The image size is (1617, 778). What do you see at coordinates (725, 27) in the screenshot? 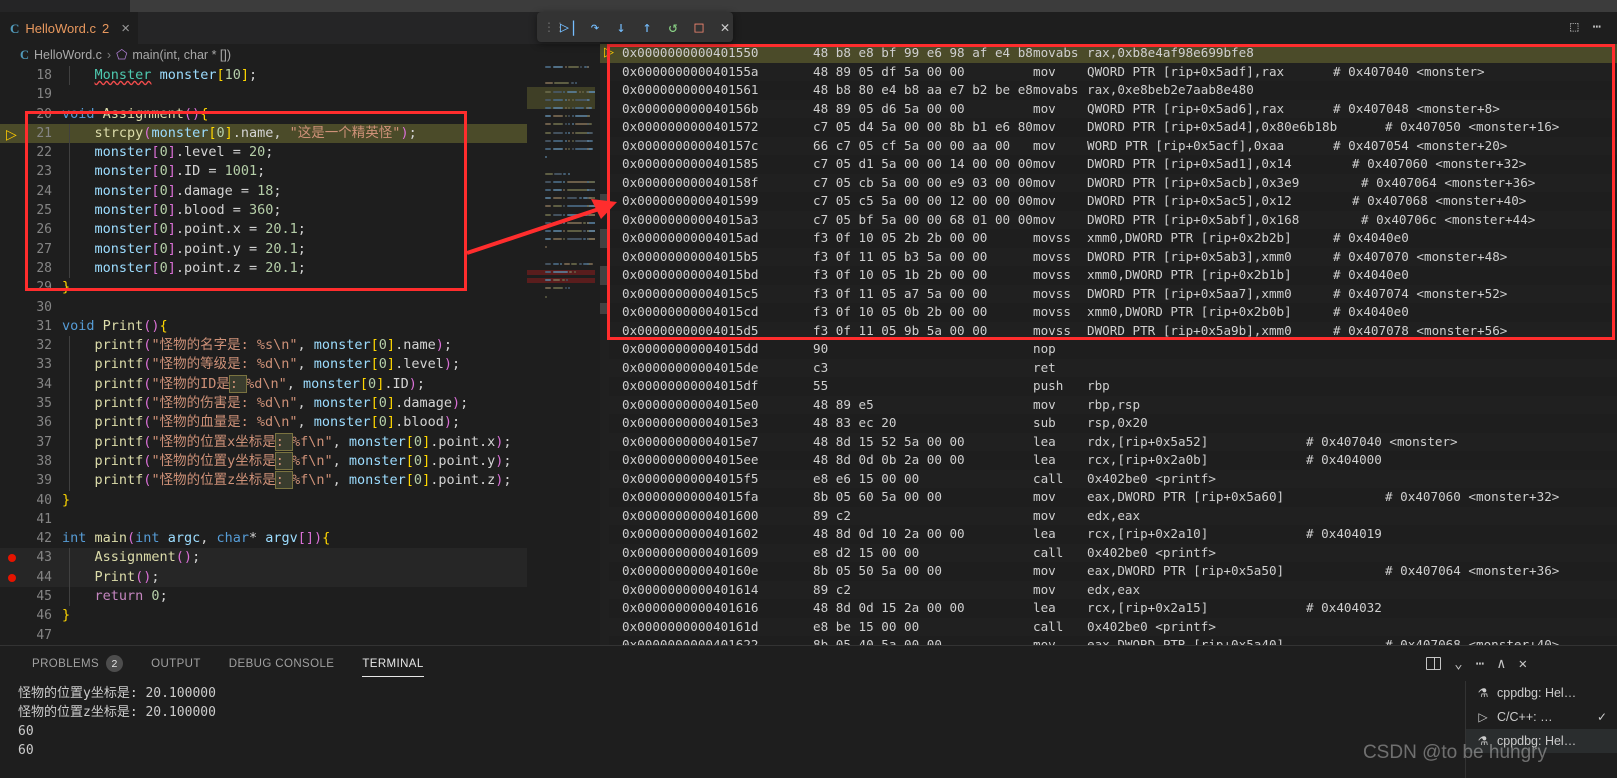
I see `close-debug-button: ✕` at bounding box center [725, 27].